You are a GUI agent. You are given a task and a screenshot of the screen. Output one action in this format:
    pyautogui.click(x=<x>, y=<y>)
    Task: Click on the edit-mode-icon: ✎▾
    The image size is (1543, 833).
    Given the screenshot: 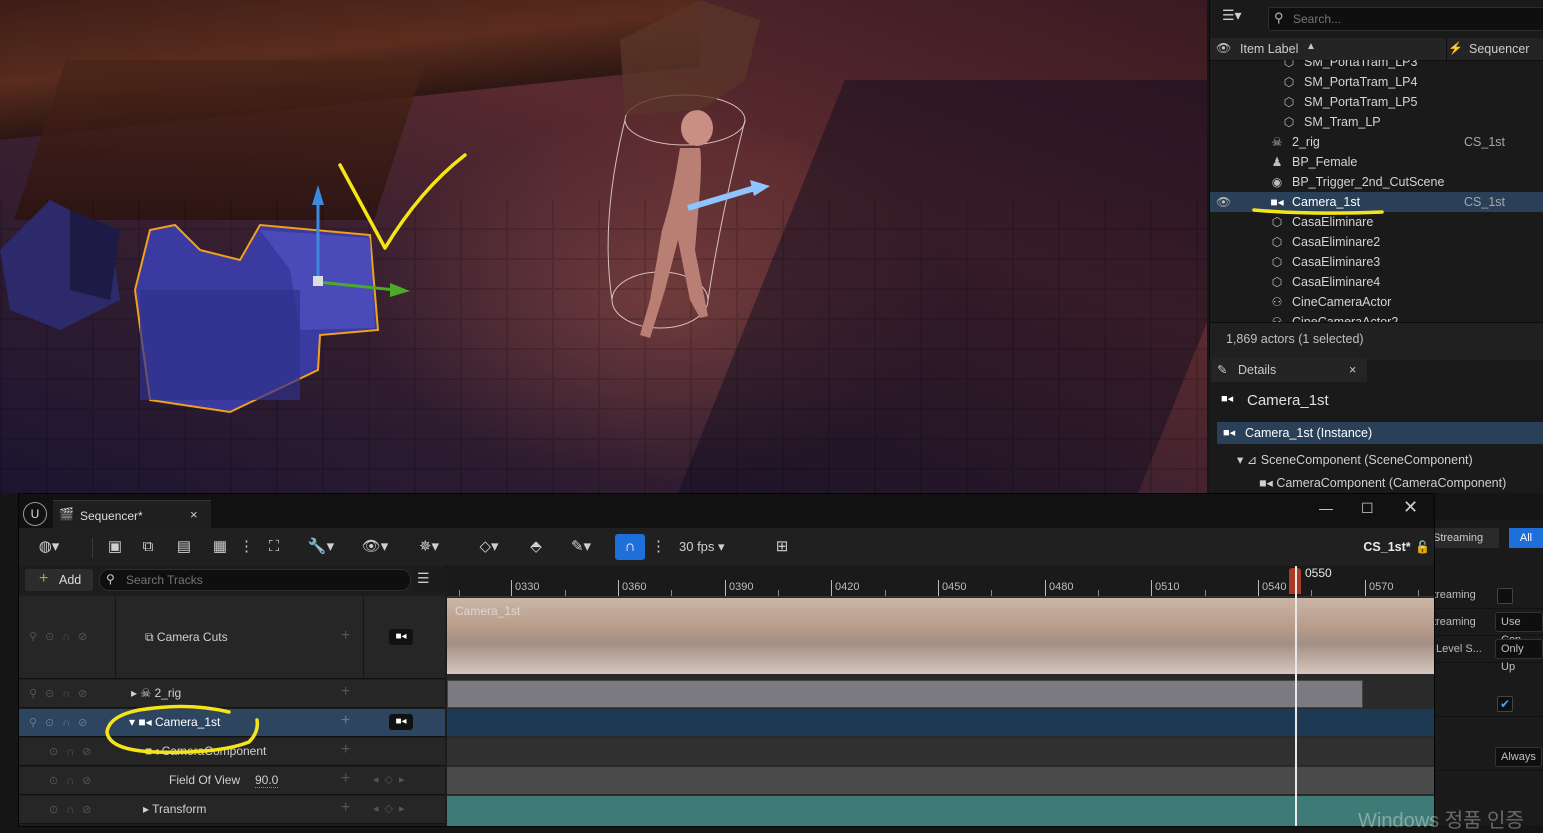 What is the action you would take?
    pyautogui.click(x=581, y=547)
    